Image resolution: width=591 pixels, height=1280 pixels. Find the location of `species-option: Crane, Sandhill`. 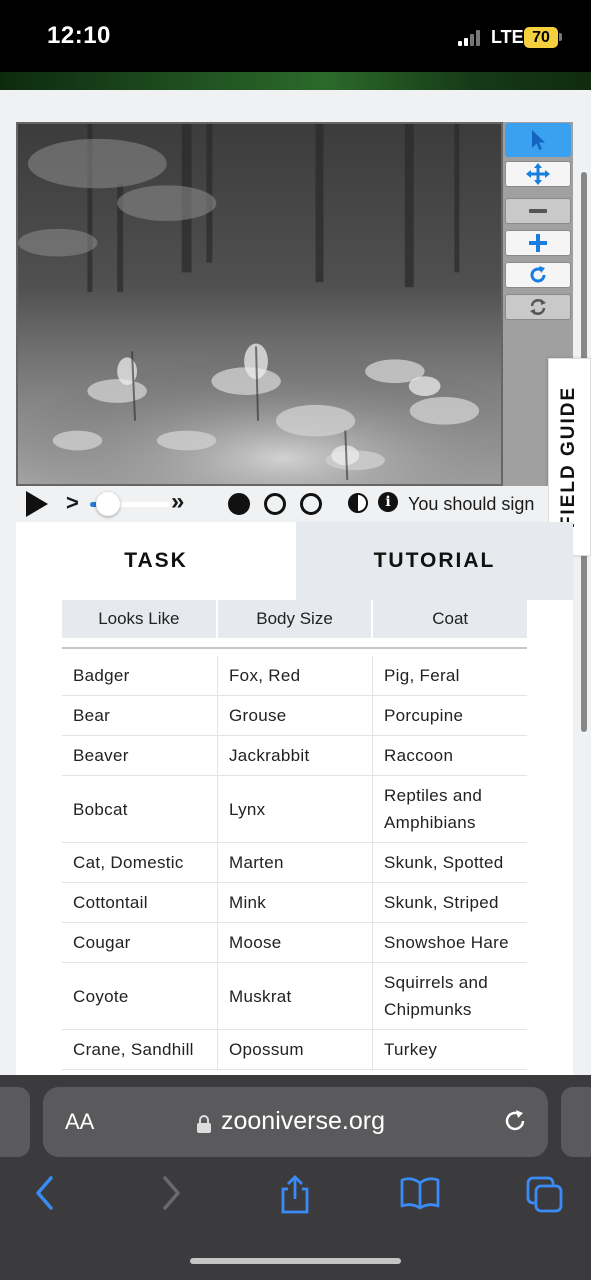

species-option: Crane, Sandhill is located at coordinates (139, 1049).